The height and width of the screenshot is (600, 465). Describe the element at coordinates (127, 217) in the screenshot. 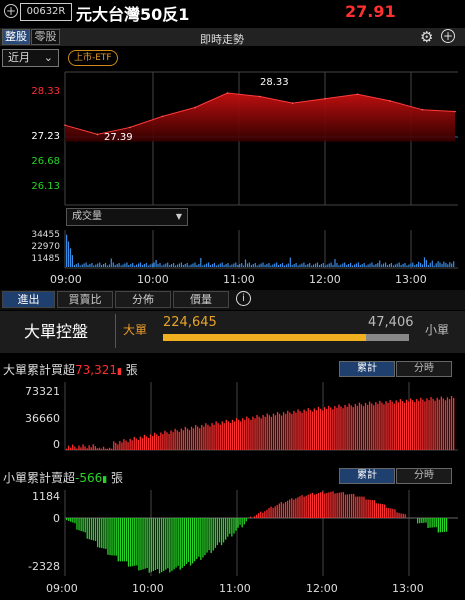

I see `indicator-select: 成交量 ▼` at that location.